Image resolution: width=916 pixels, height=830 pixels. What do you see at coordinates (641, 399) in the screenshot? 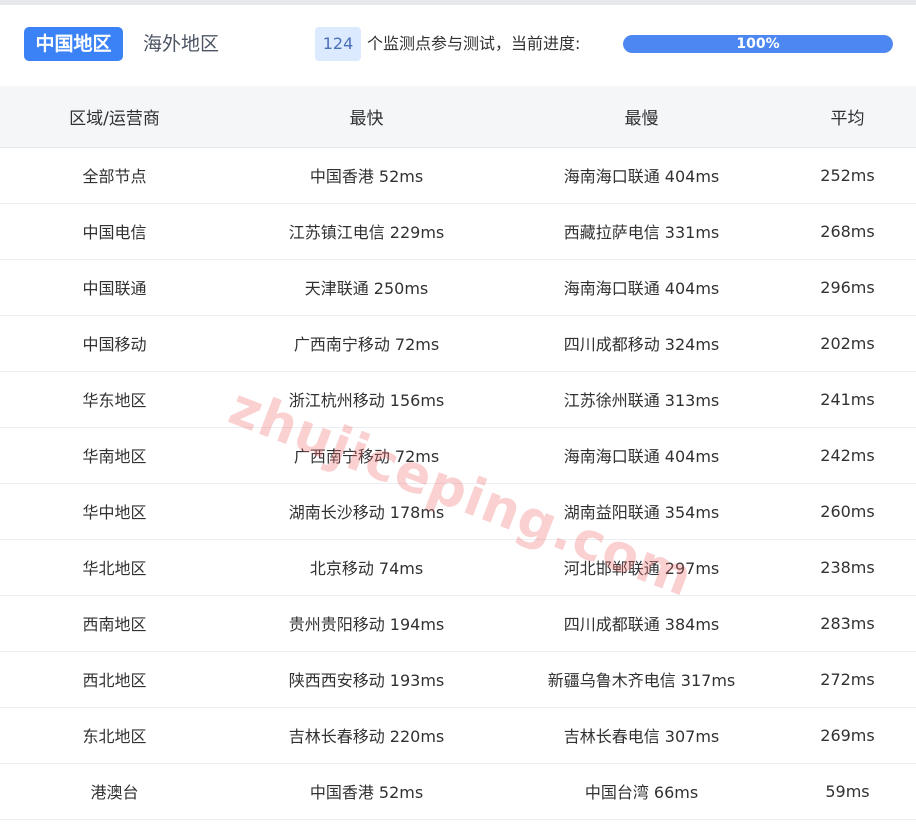
I see `slowest-cell: 江苏徐州联通 313ms` at bounding box center [641, 399].